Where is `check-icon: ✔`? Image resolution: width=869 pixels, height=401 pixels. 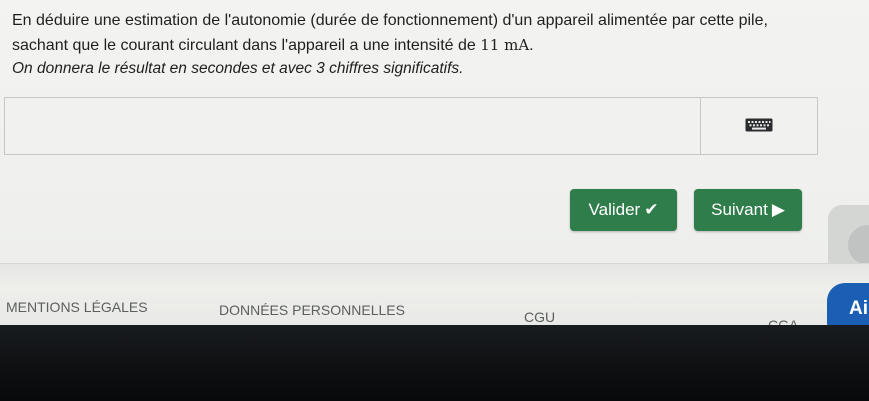 check-icon: ✔ is located at coordinates (651, 209).